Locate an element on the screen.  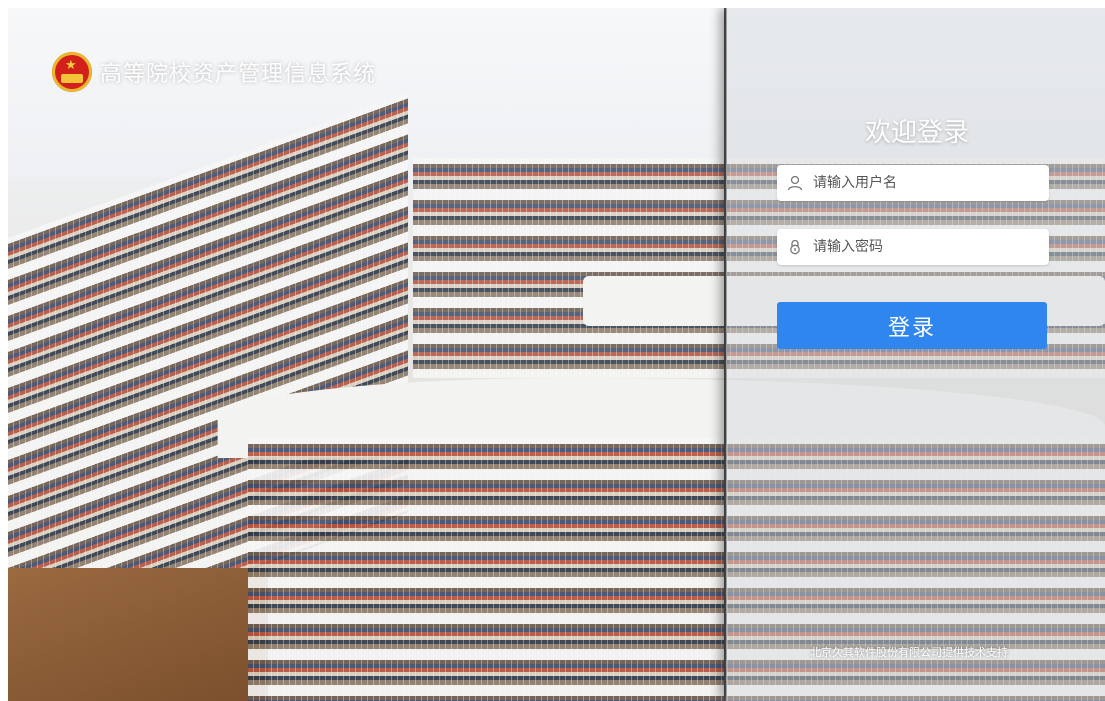
national-emblem-icon: ★ is located at coordinates (72, 72).